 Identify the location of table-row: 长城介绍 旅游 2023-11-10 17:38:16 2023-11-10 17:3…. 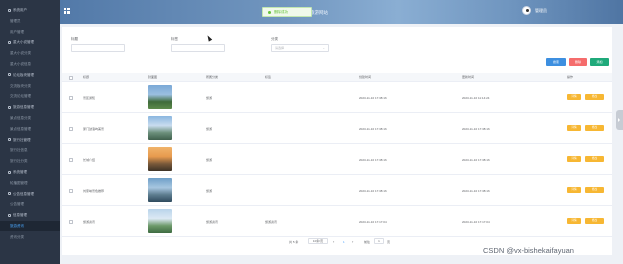
(337, 159).